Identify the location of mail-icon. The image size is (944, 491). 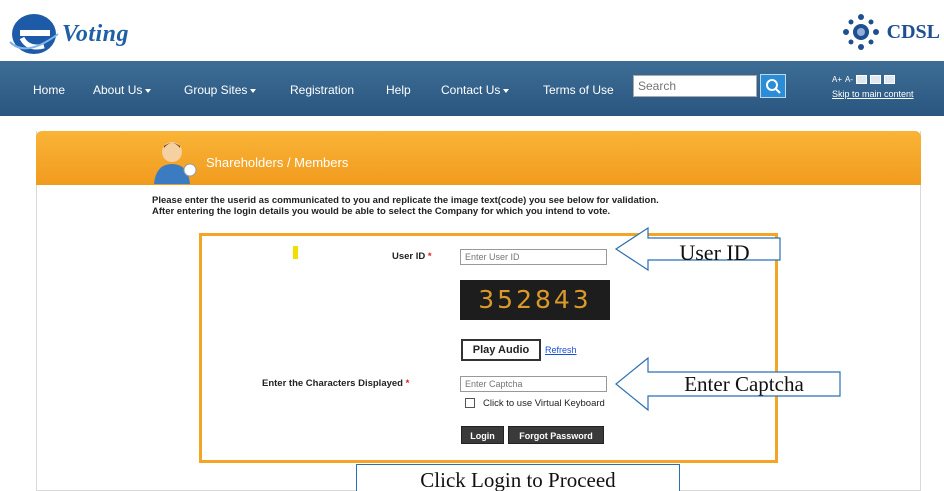
(890, 79).